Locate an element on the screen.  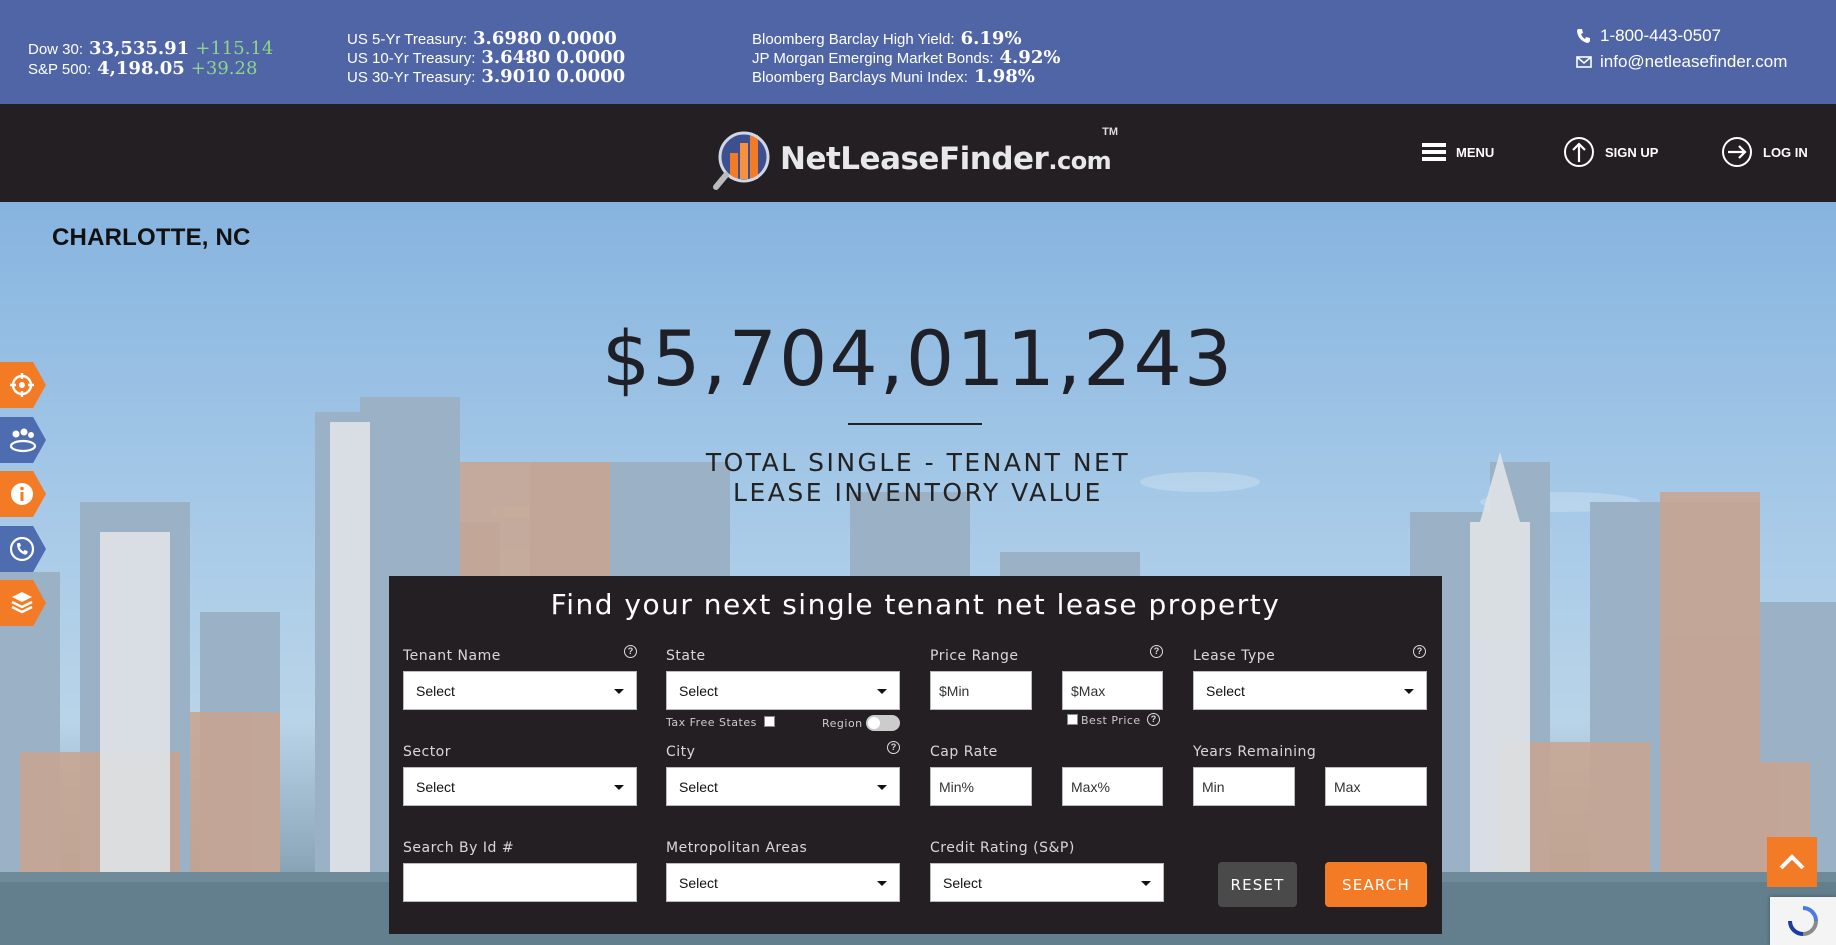
login-label: LOG IN is located at coordinates (1785, 152).